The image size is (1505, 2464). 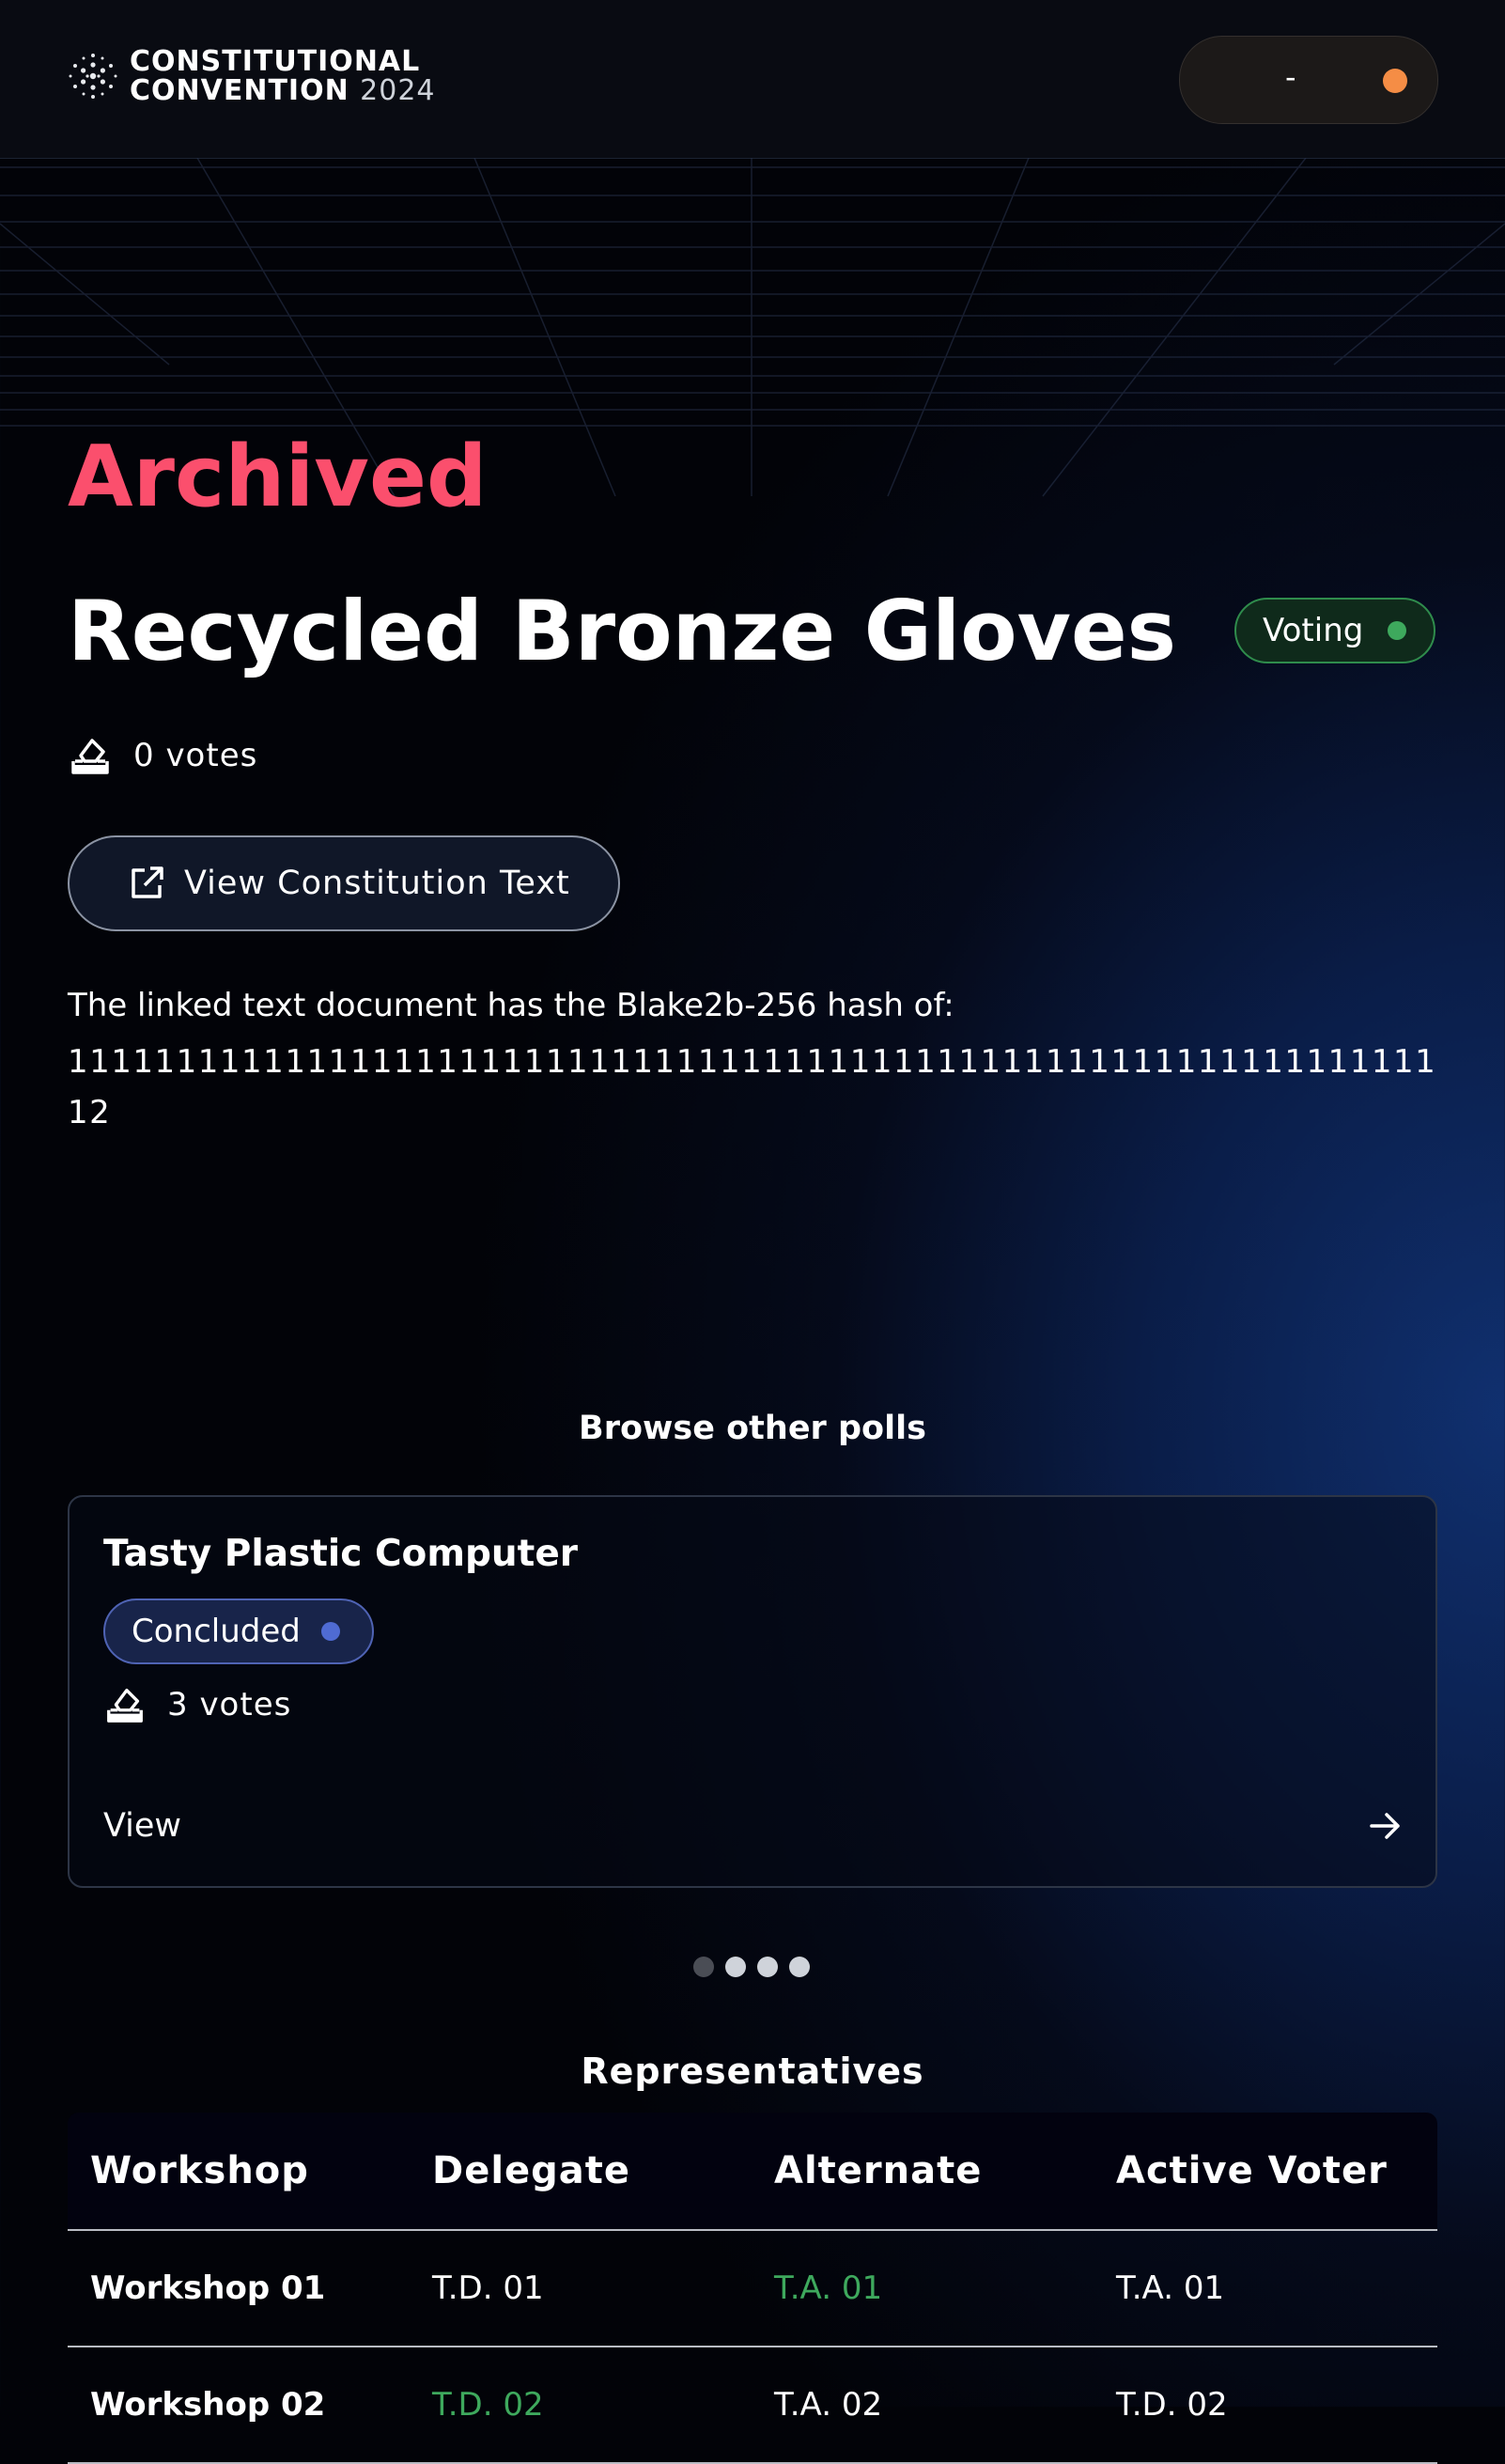 I want to click on workshop-cell: Workshop 01, so click(x=208, y=2288).